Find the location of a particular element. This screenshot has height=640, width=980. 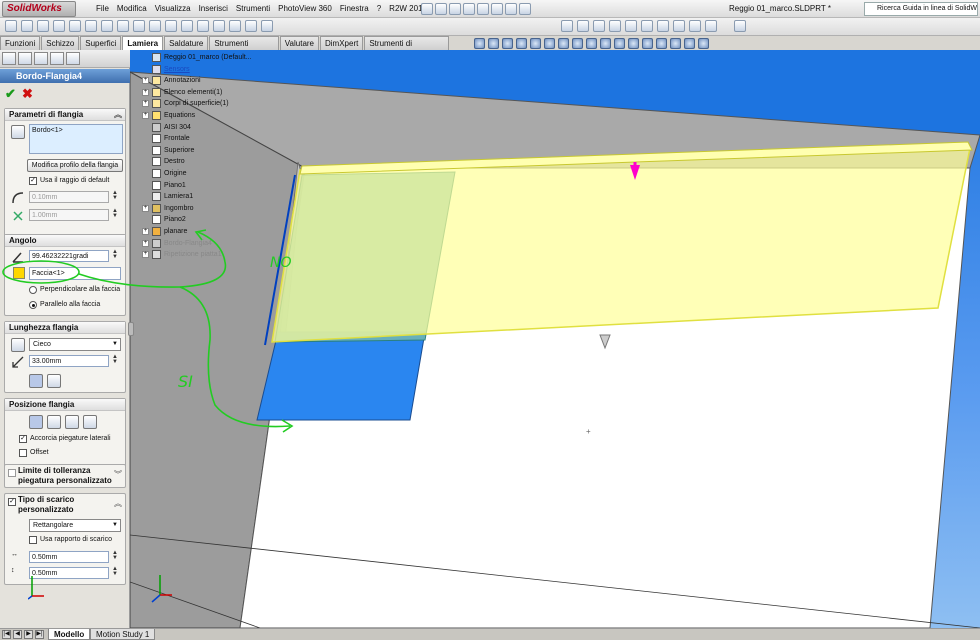

angle-input: 99.46232221gradi is located at coordinates (69, 256).